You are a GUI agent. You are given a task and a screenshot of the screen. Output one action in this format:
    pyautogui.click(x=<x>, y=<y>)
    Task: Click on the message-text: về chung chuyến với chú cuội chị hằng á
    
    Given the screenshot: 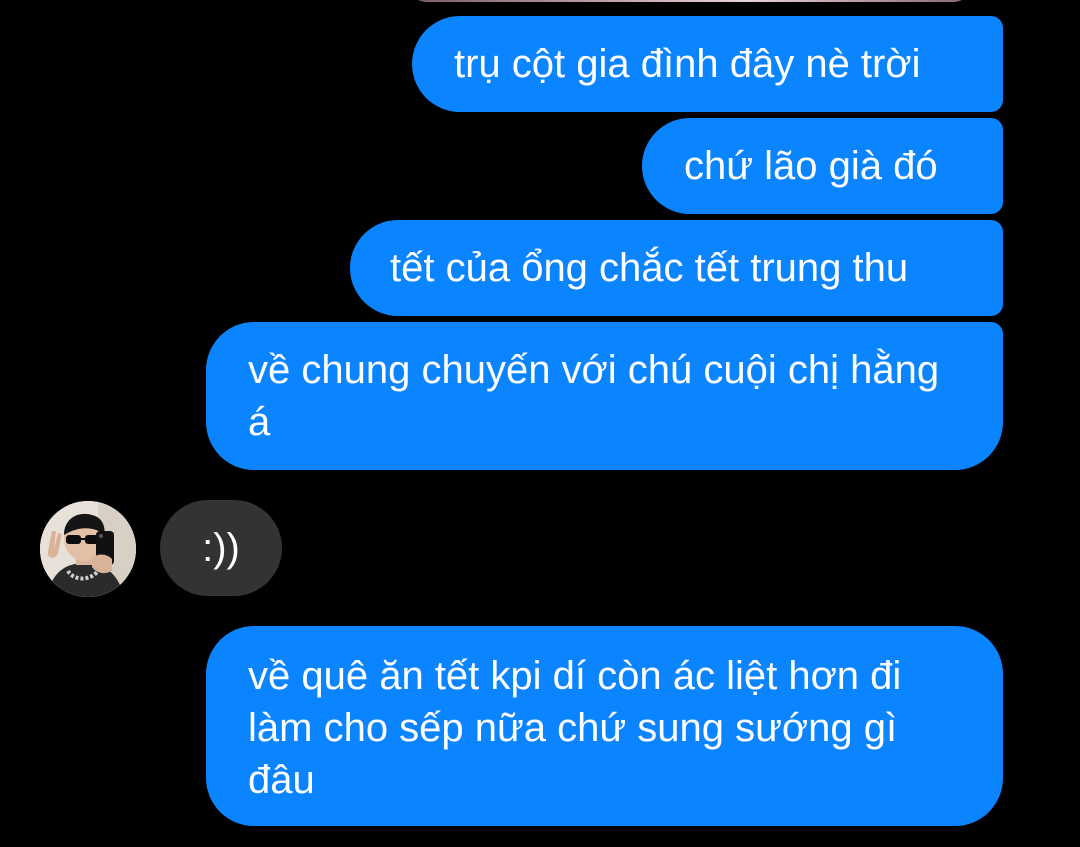 What is the action you would take?
    pyautogui.click(x=594, y=396)
    